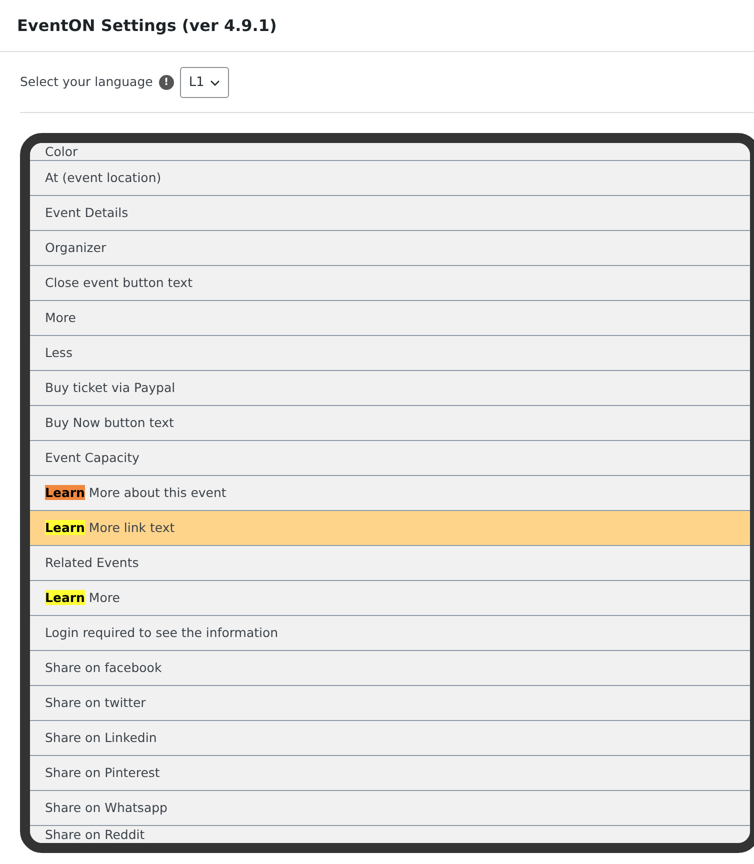 The height and width of the screenshot is (864, 754). I want to click on row-label: Related Events, so click(92, 562).